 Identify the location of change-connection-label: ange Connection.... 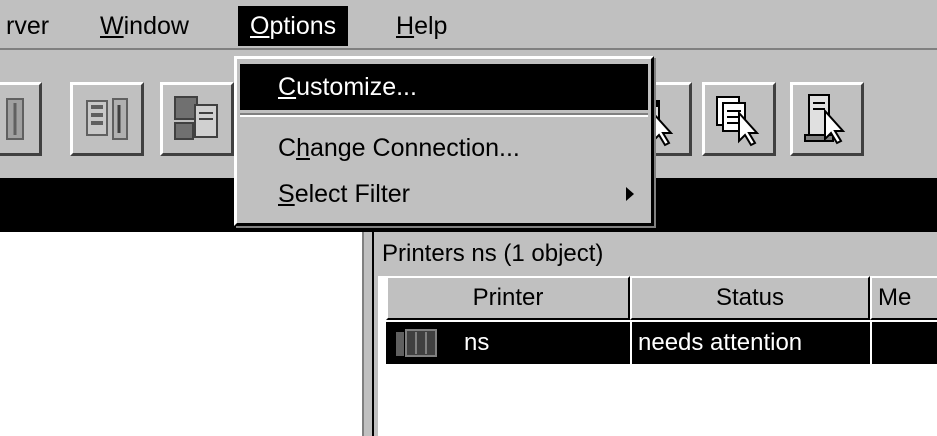
(414, 148).